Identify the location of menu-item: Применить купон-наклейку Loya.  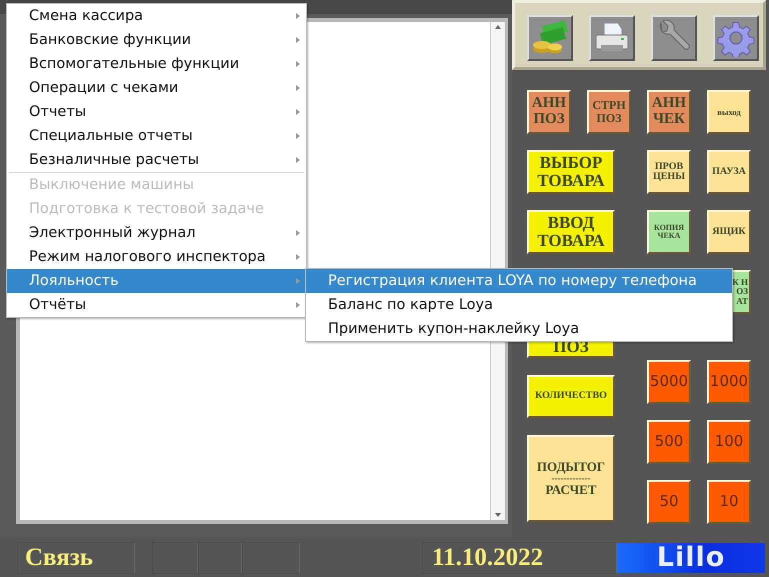
(519, 329).